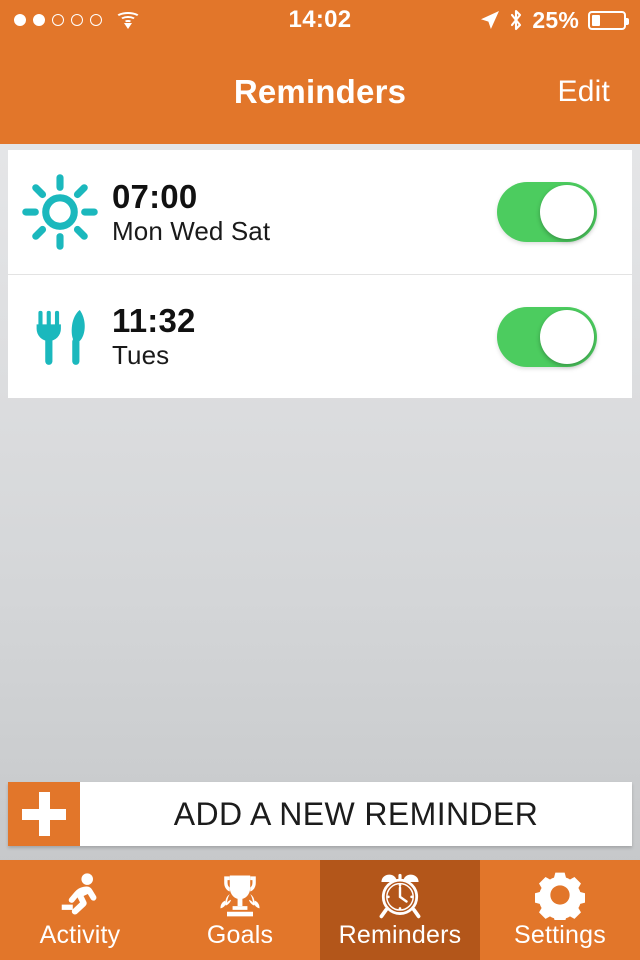  I want to click on tab-settings: Settings, so click(560, 910).